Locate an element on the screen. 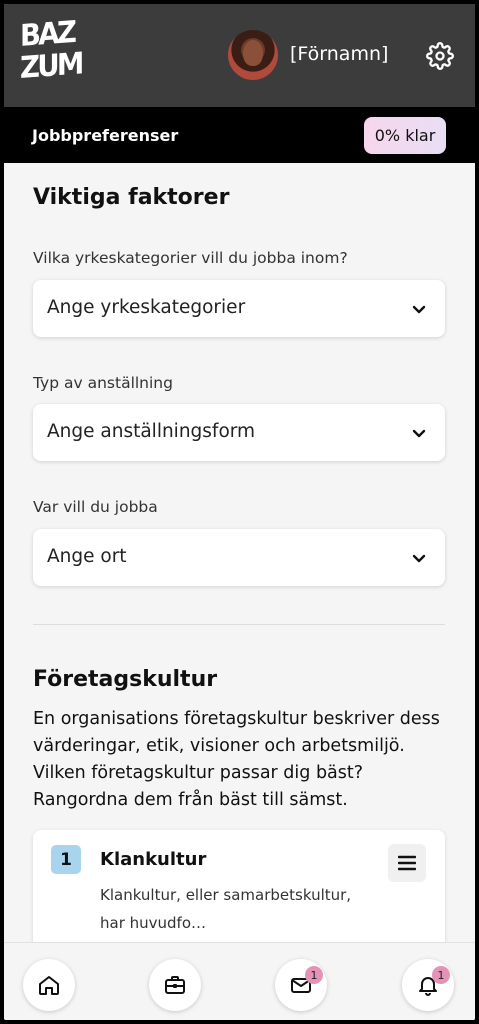  card-title: Klankultur is located at coordinates (153, 859).